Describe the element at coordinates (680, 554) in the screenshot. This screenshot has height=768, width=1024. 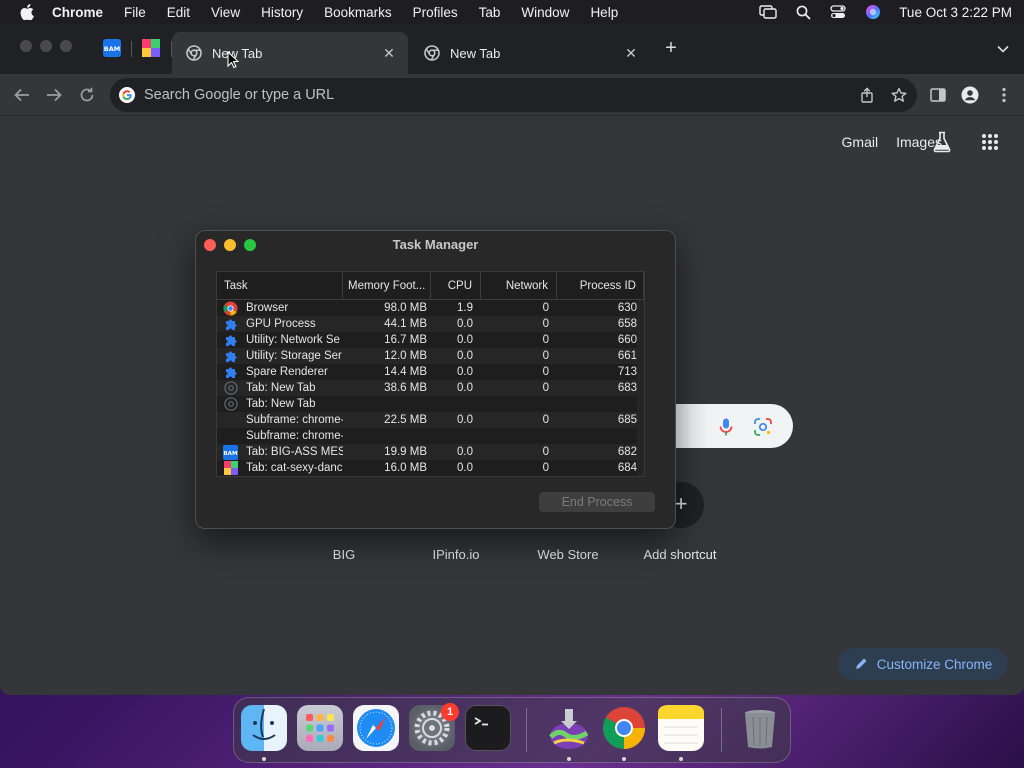
I see `shortcut-add-shortcut: Add shortcut` at that location.